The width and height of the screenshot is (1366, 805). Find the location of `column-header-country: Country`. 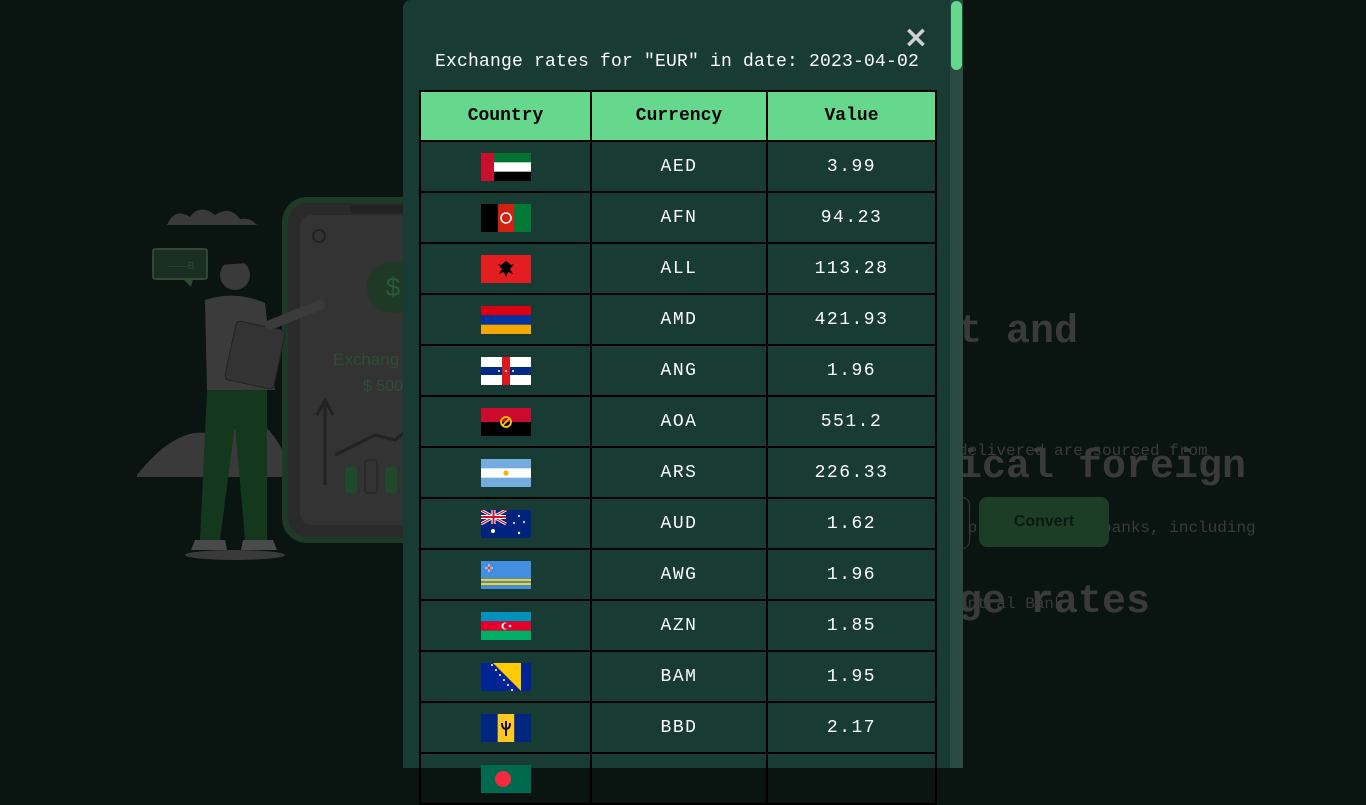

column-header-country: Country is located at coordinates (505, 116).